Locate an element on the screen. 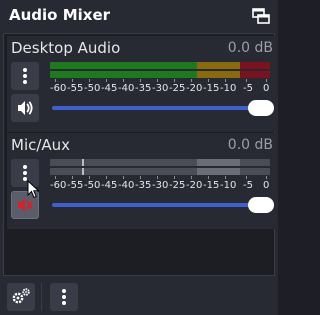 This screenshot has height=315, width=320. speaker-muted-icon is located at coordinates (25, 210).